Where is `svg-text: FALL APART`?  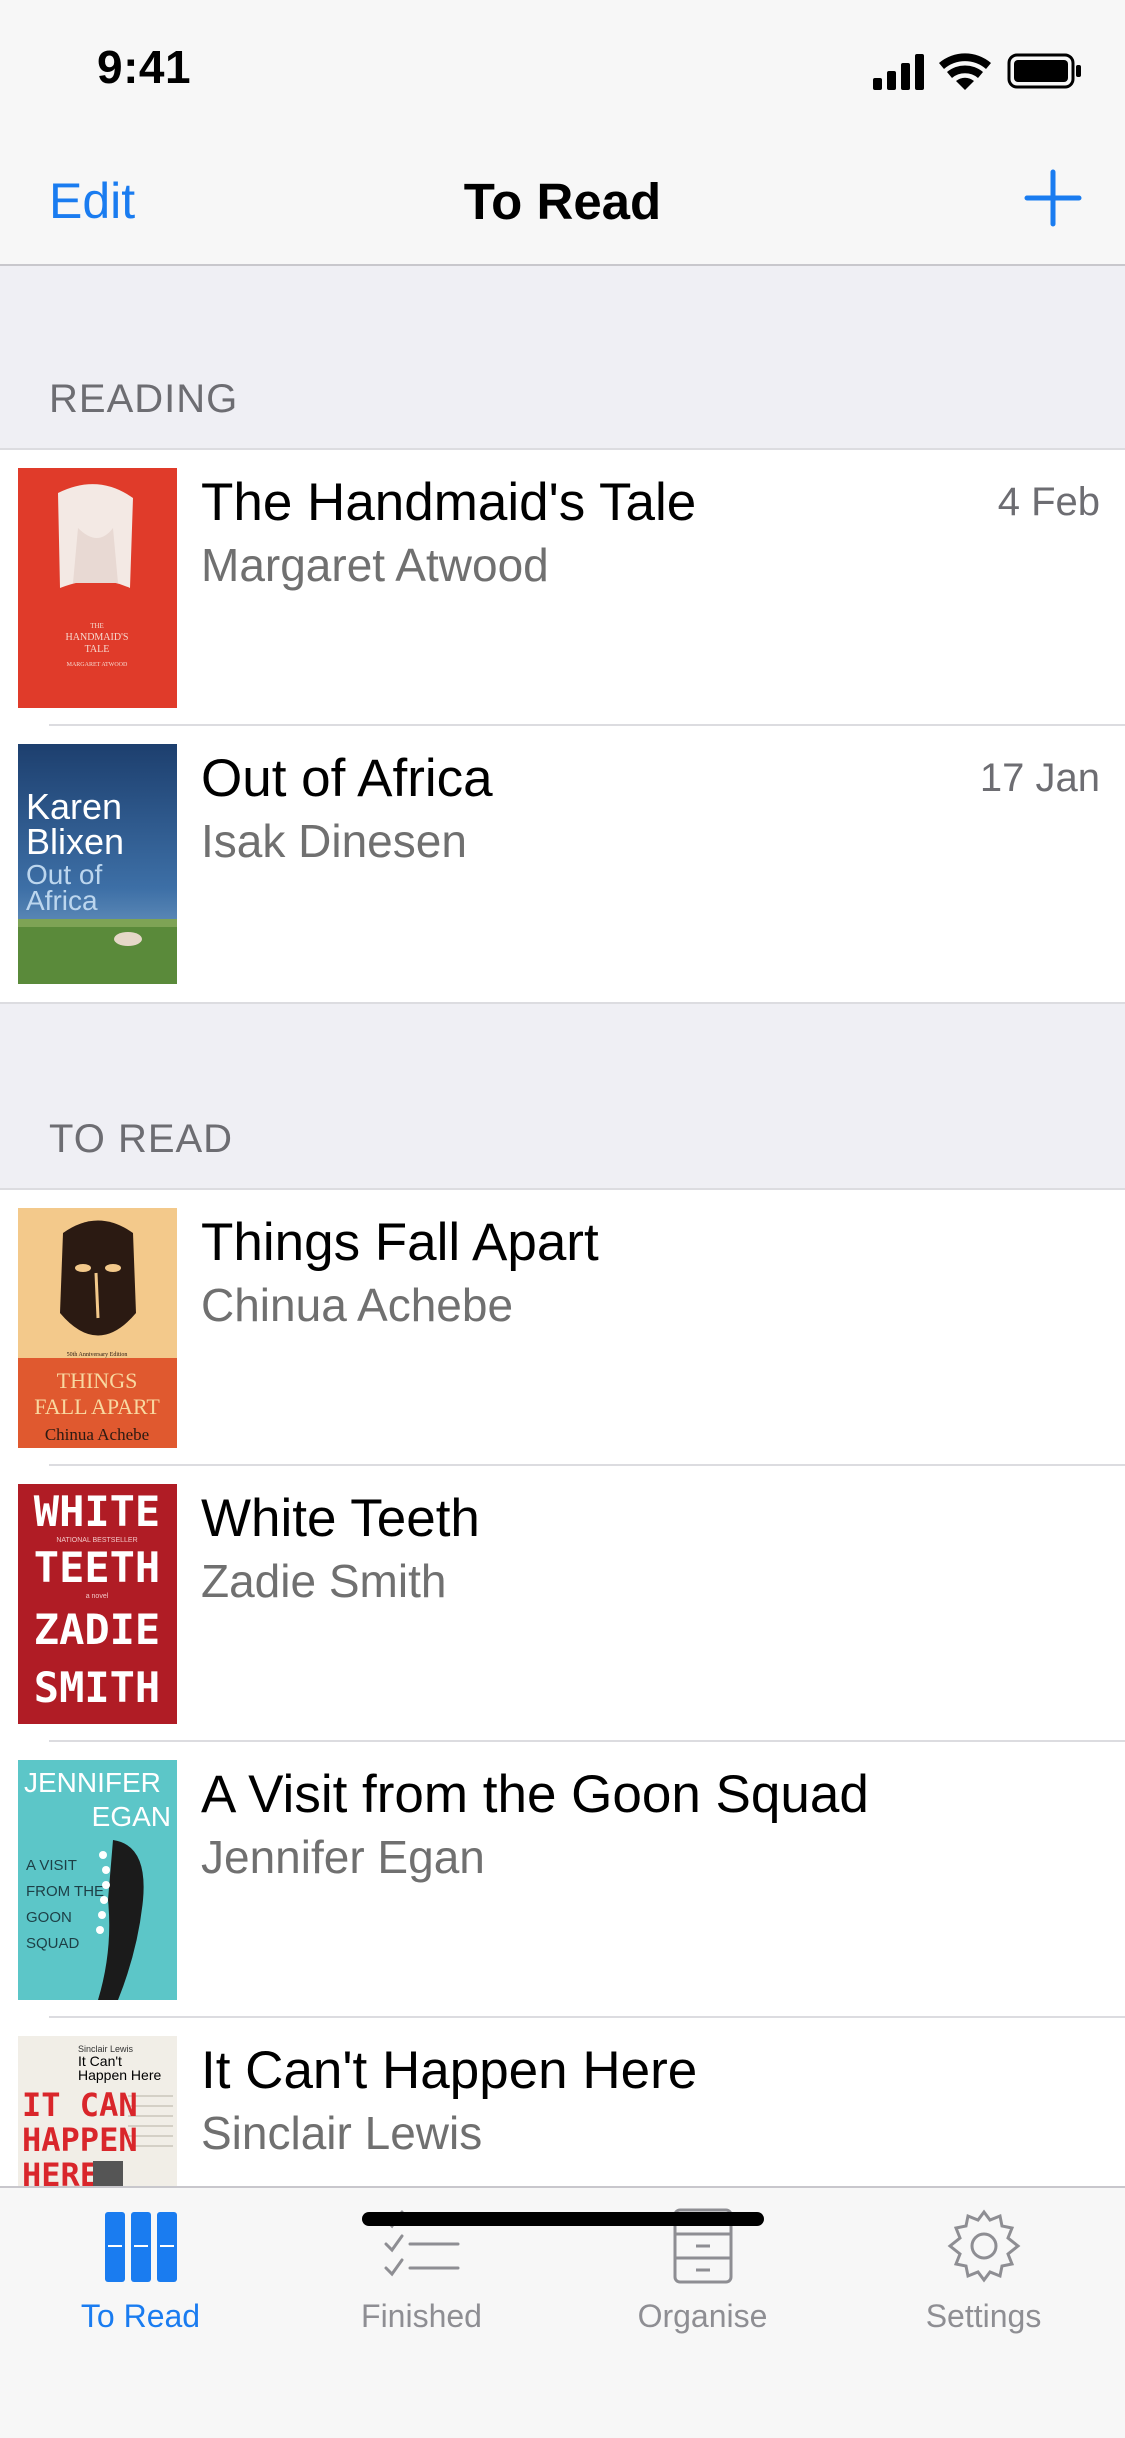
svg-text: FALL APART is located at coordinates (97, 1406).